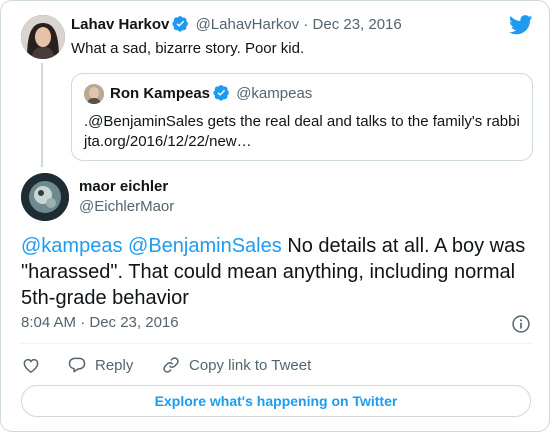 This screenshot has width=550, height=432. I want to click on quoted-author-name: Ron Kampeas, so click(160, 93).